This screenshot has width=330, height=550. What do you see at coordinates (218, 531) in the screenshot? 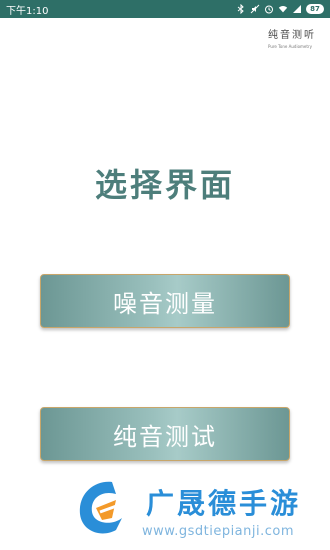
I see `watermark-url: www.gsdtiepianji.com` at bounding box center [218, 531].